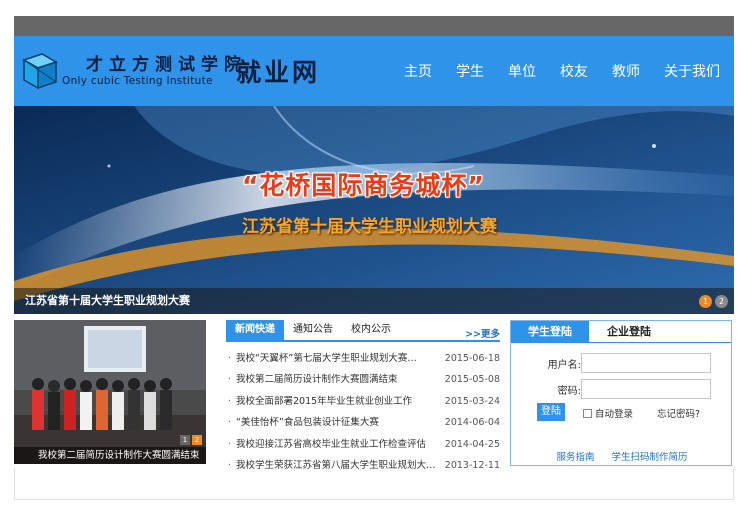 The width and height of the screenshot is (750, 520). What do you see at coordinates (472, 401) in the screenshot?
I see `news-item-date: 2015-03-24` at bounding box center [472, 401].